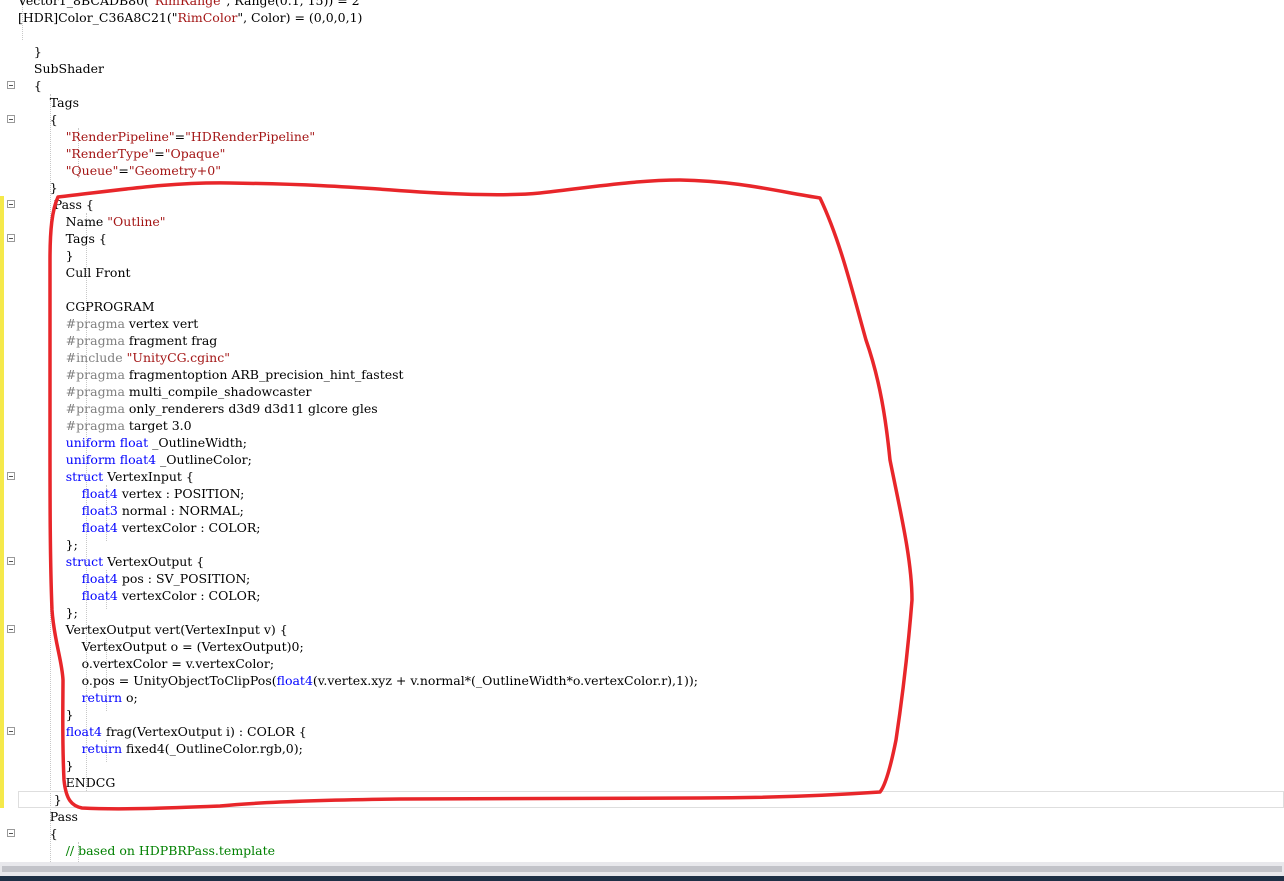 This screenshot has width=1284, height=881. What do you see at coordinates (160, 748) in the screenshot?
I see `code-line: return fixed4(_OutlineColor.rgb,0);` at bounding box center [160, 748].